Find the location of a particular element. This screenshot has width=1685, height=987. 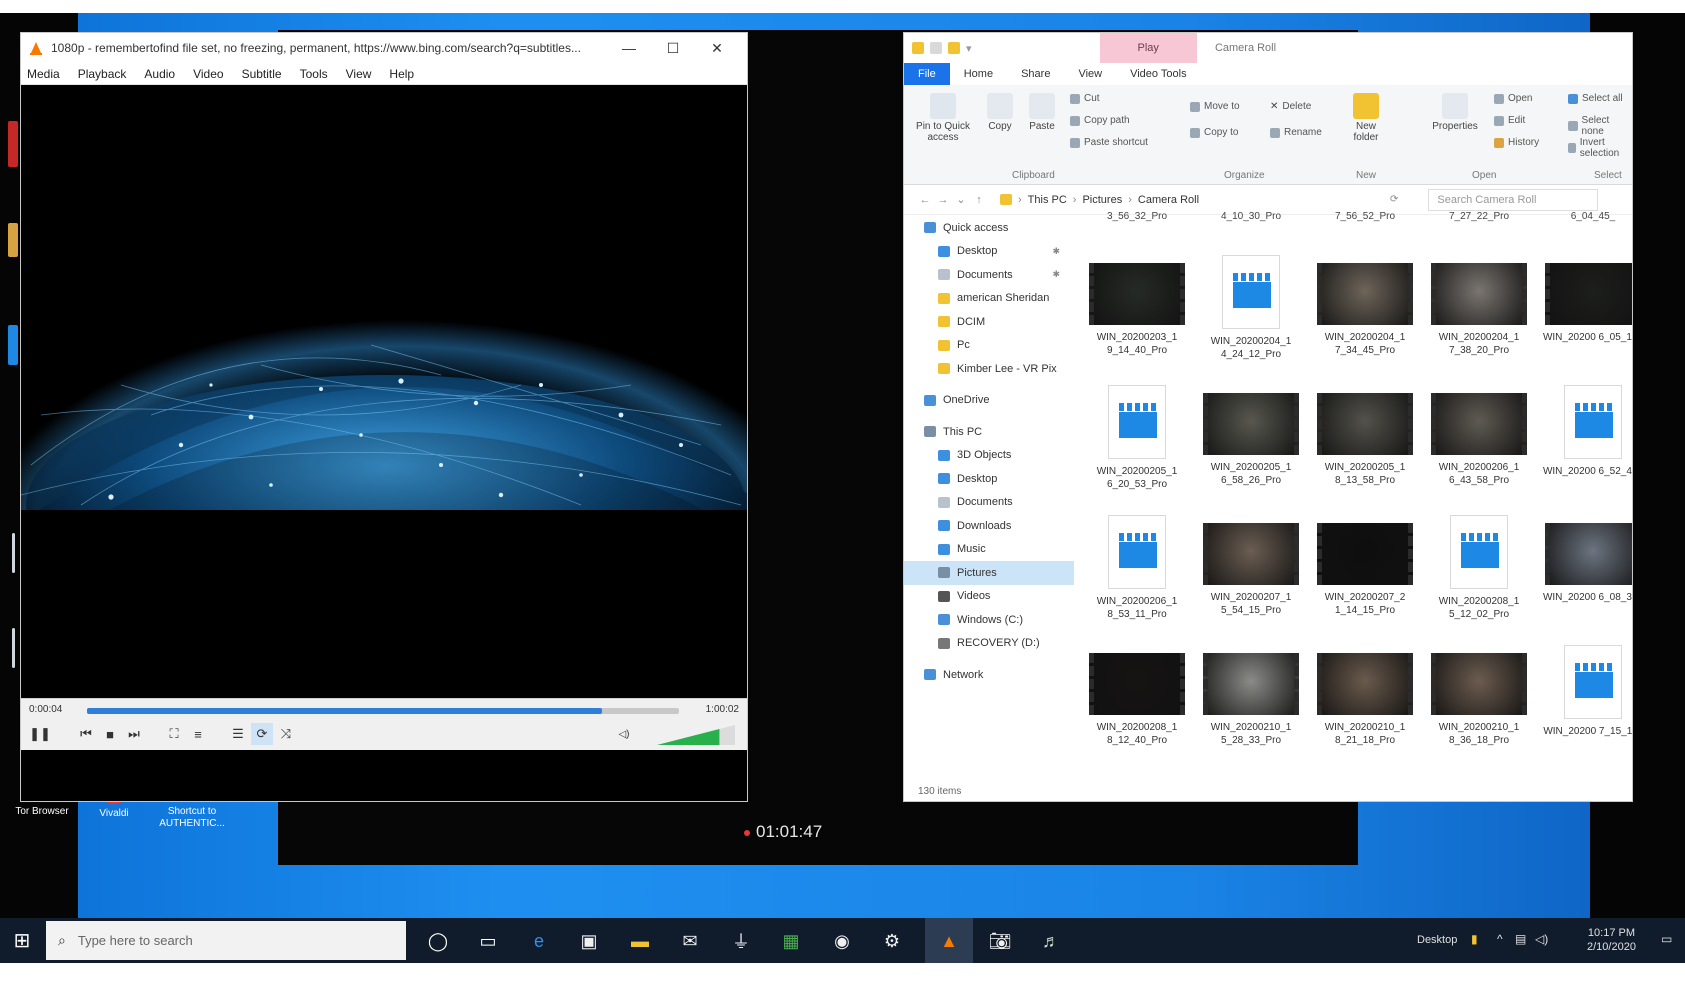

file-item: WIN_20200 6_05_15_ is located at coordinates (1585, 333).